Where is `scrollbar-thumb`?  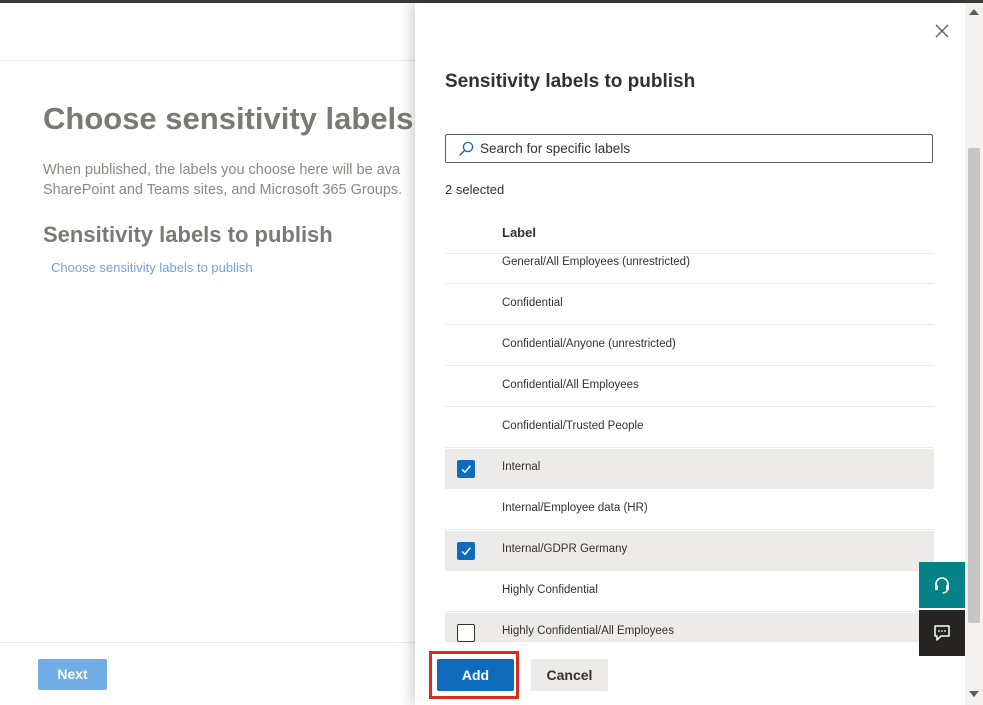 scrollbar-thumb is located at coordinates (974, 385).